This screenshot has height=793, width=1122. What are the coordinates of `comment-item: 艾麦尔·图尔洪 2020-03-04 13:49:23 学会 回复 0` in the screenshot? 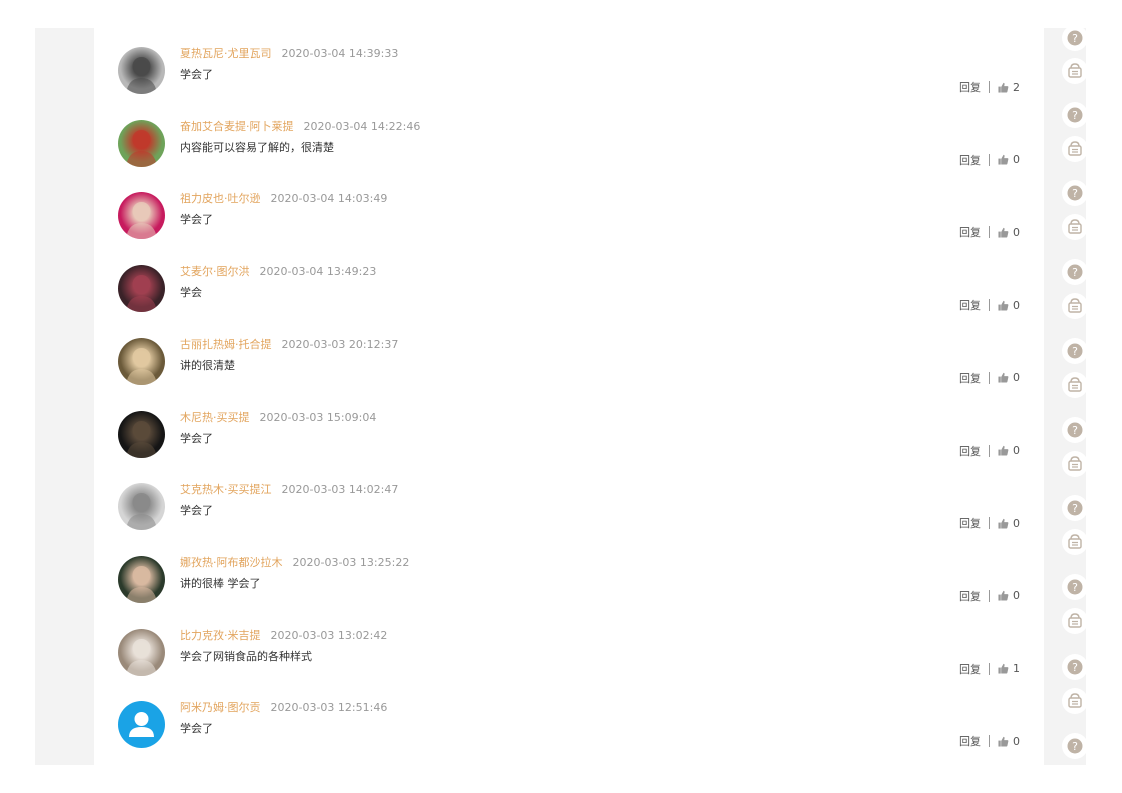 It's located at (569, 282).